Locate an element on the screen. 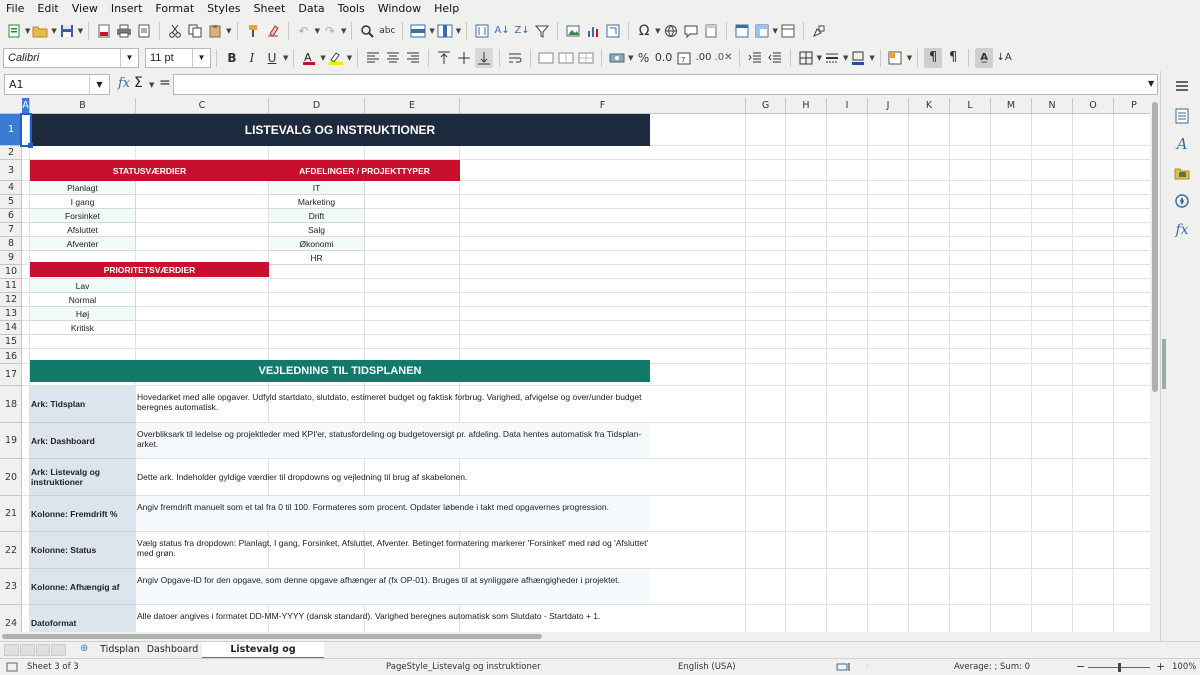 The image size is (1200, 675). sort-icon is located at coordinates (482, 31).